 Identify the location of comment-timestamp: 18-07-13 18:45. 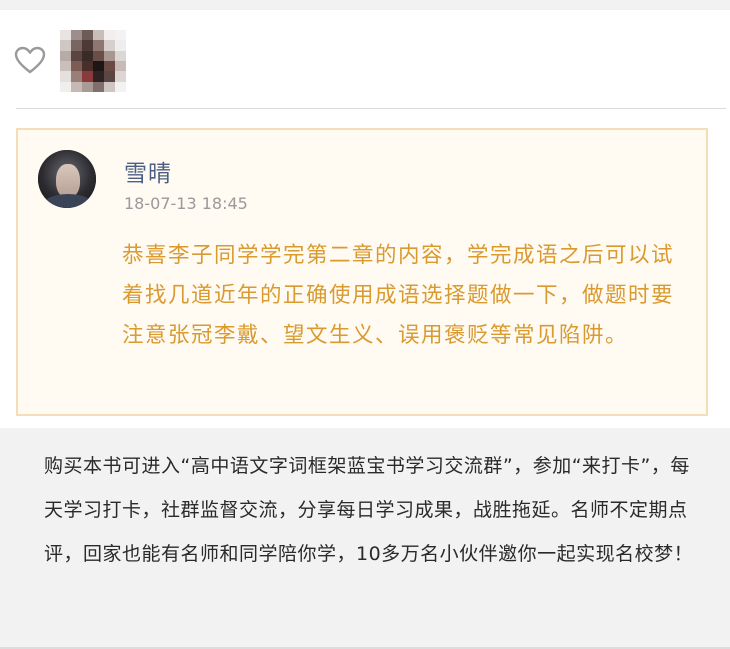
(186, 203).